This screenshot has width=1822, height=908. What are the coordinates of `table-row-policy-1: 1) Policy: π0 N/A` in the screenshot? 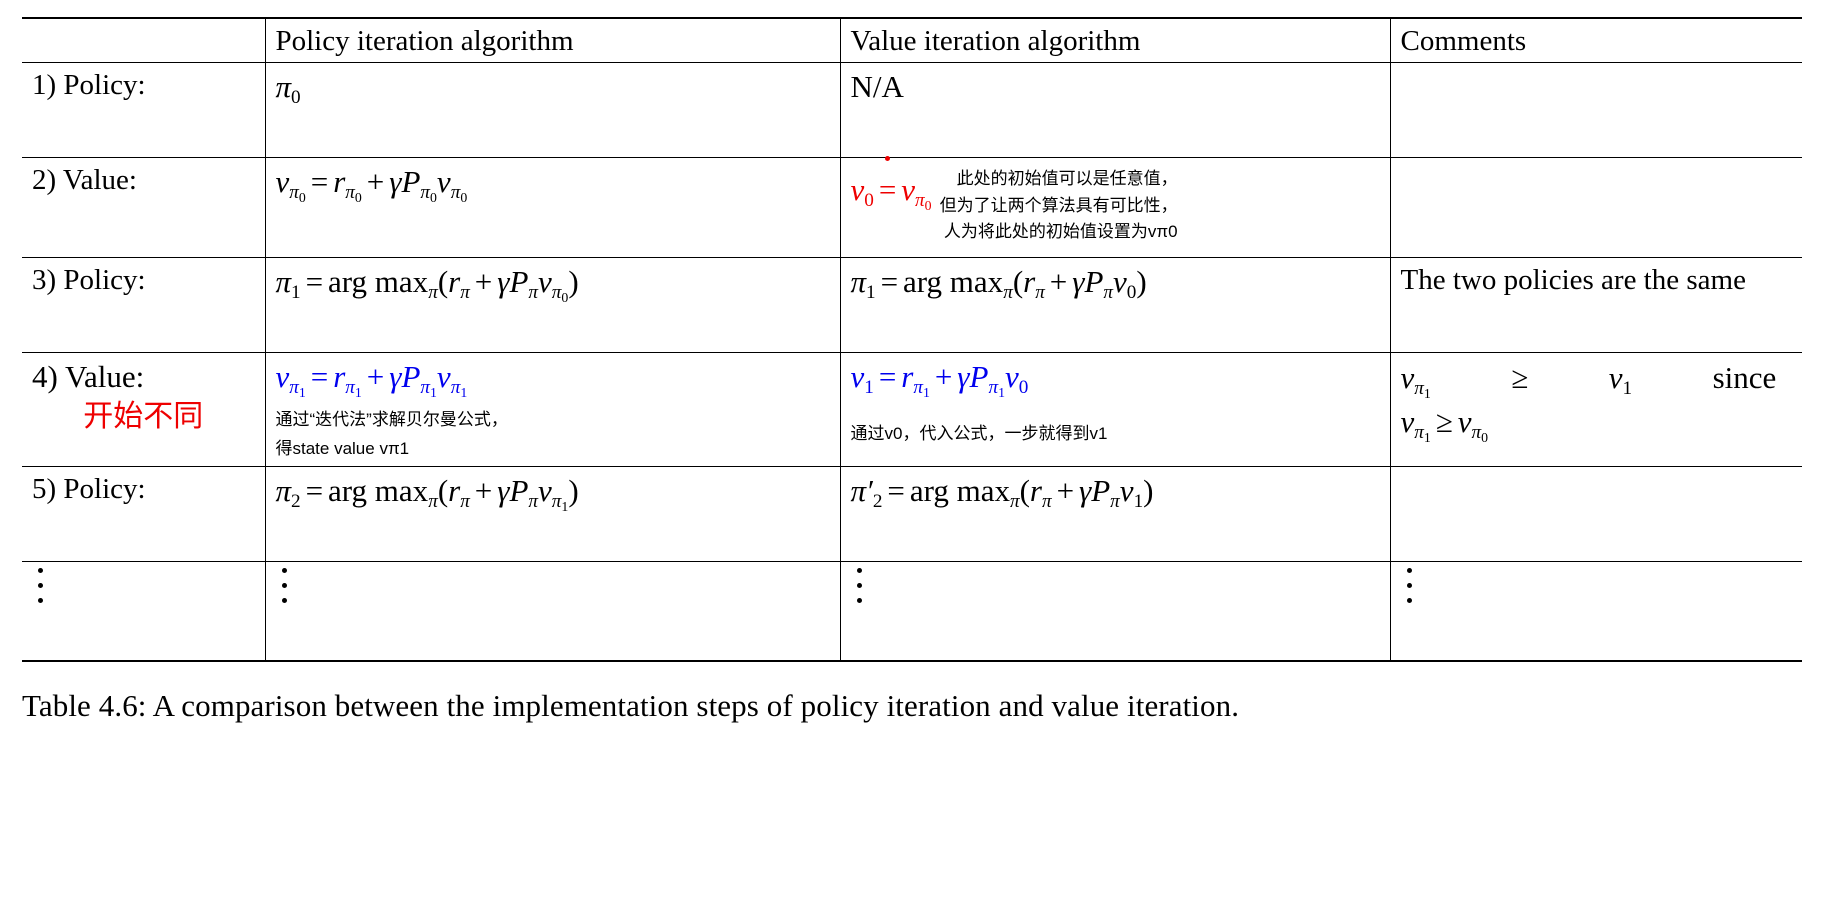 It's located at (912, 110).